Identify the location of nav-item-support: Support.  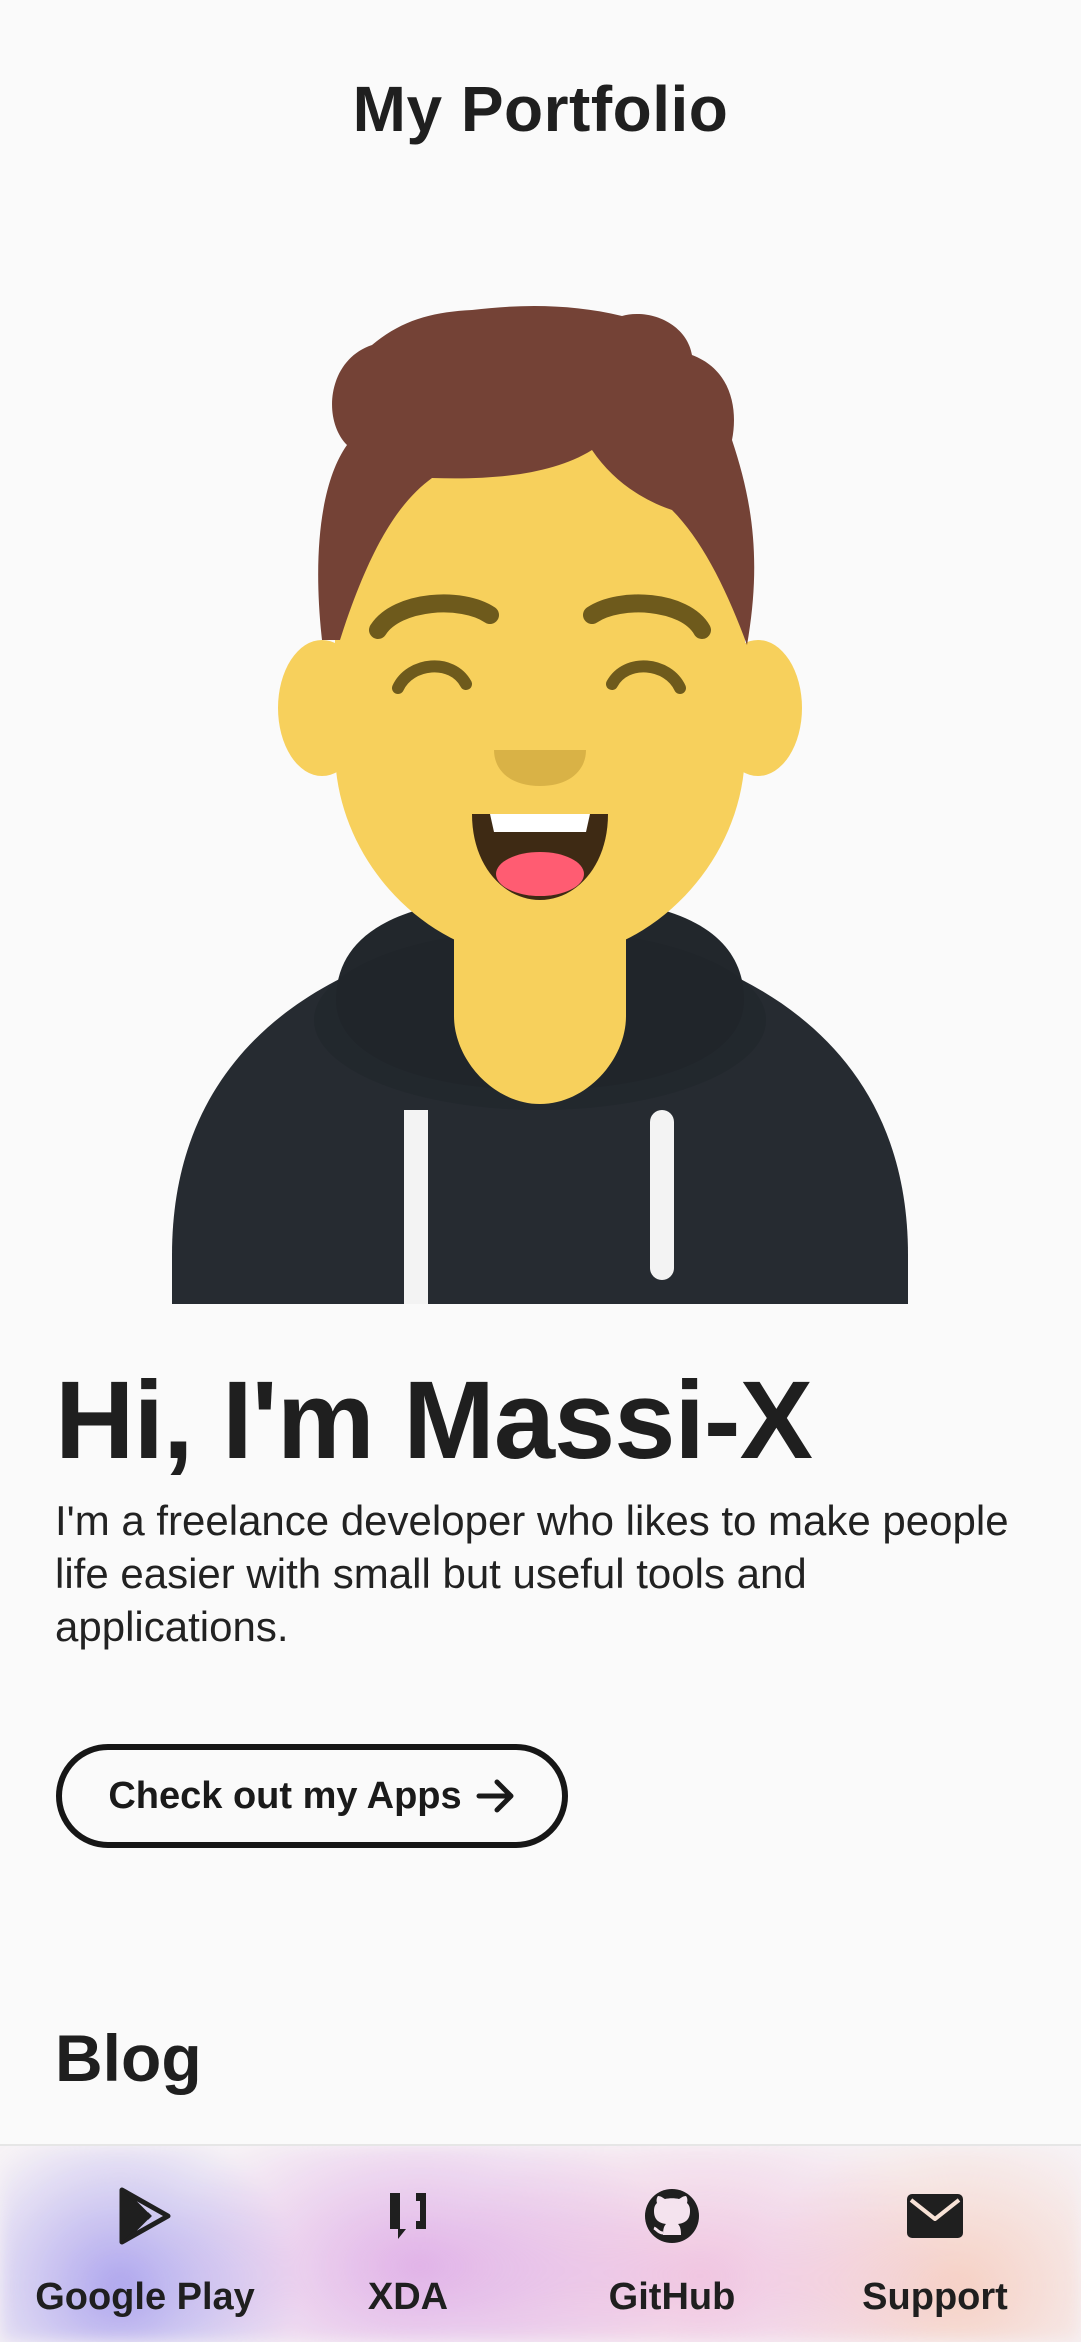
(935, 2244).